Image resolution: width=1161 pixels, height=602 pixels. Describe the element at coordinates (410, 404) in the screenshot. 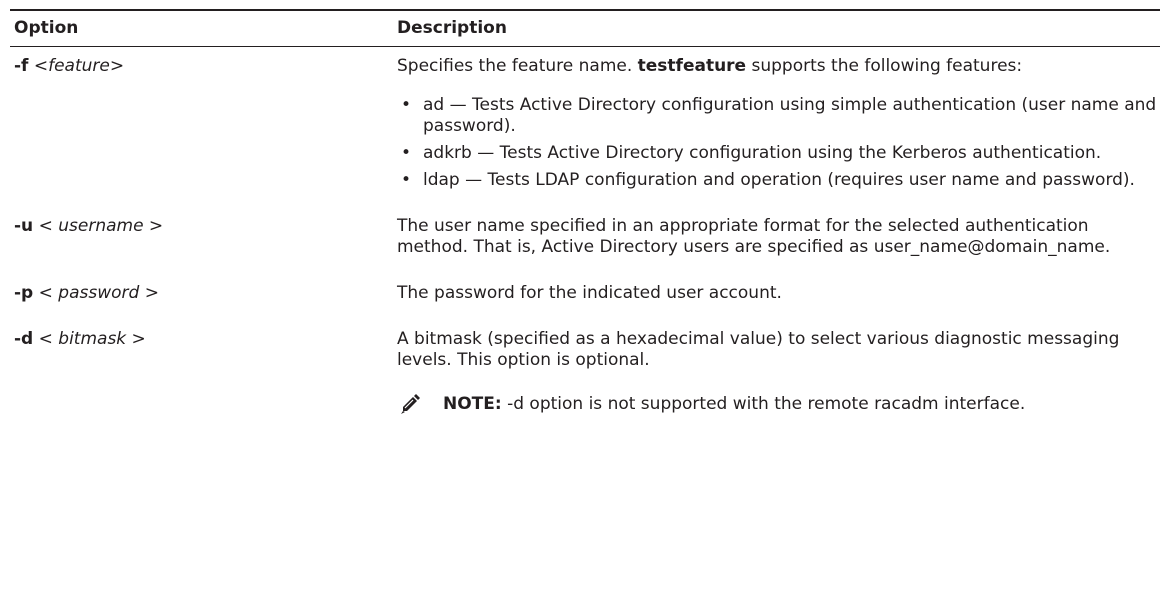

I see `pencil-note-icon` at that location.